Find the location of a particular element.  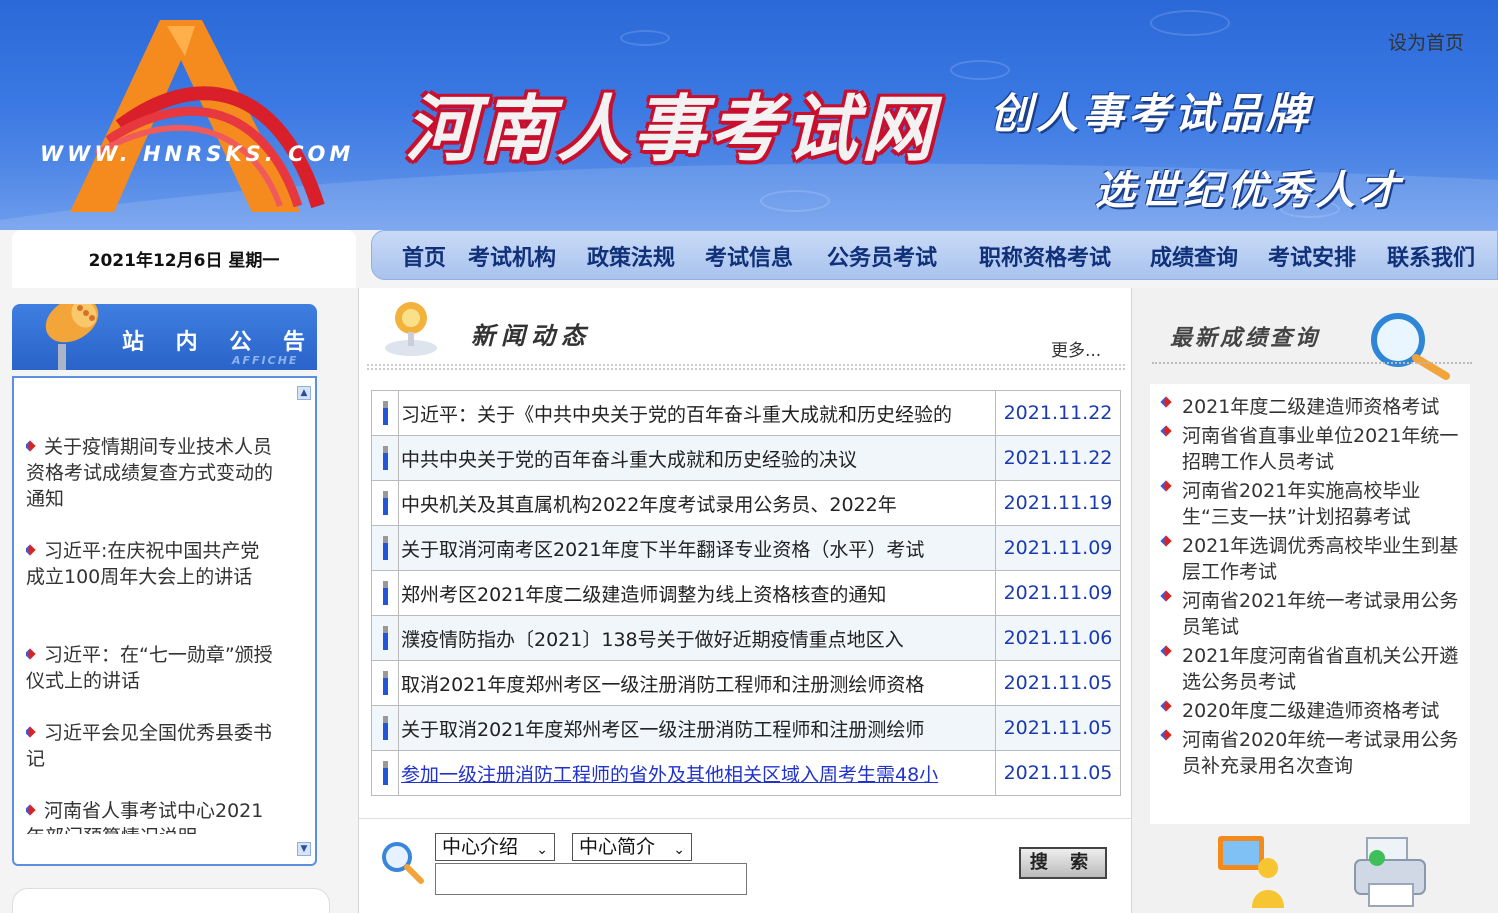

search-category-select: 中心介绍 ⌄ is located at coordinates (495, 847).